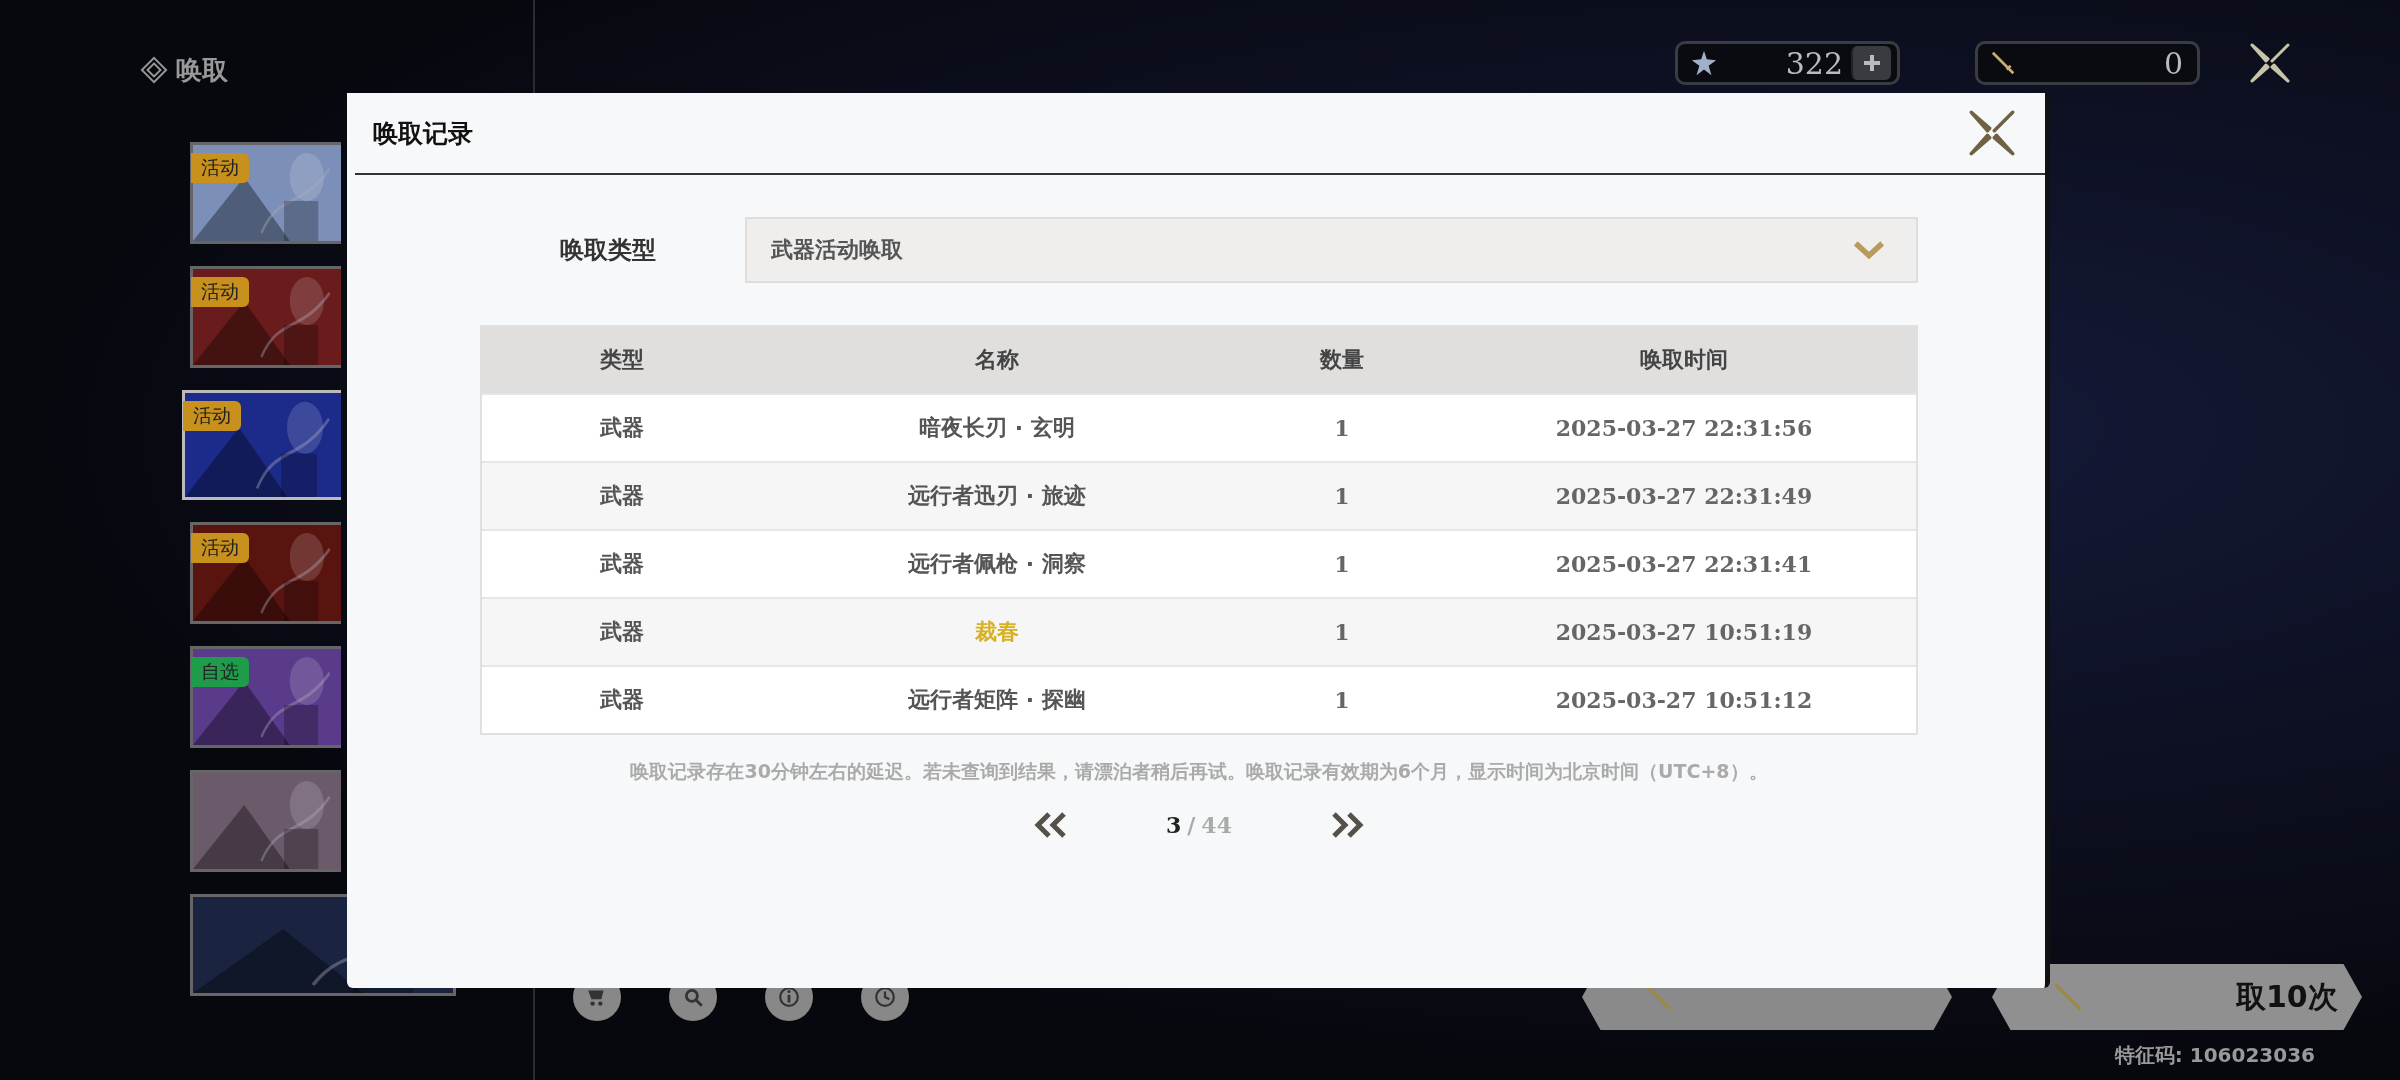 The width and height of the screenshot is (2400, 1080). What do you see at coordinates (1342, 360) in the screenshot?
I see `column-header: 数量` at bounding box center [1342, 360].